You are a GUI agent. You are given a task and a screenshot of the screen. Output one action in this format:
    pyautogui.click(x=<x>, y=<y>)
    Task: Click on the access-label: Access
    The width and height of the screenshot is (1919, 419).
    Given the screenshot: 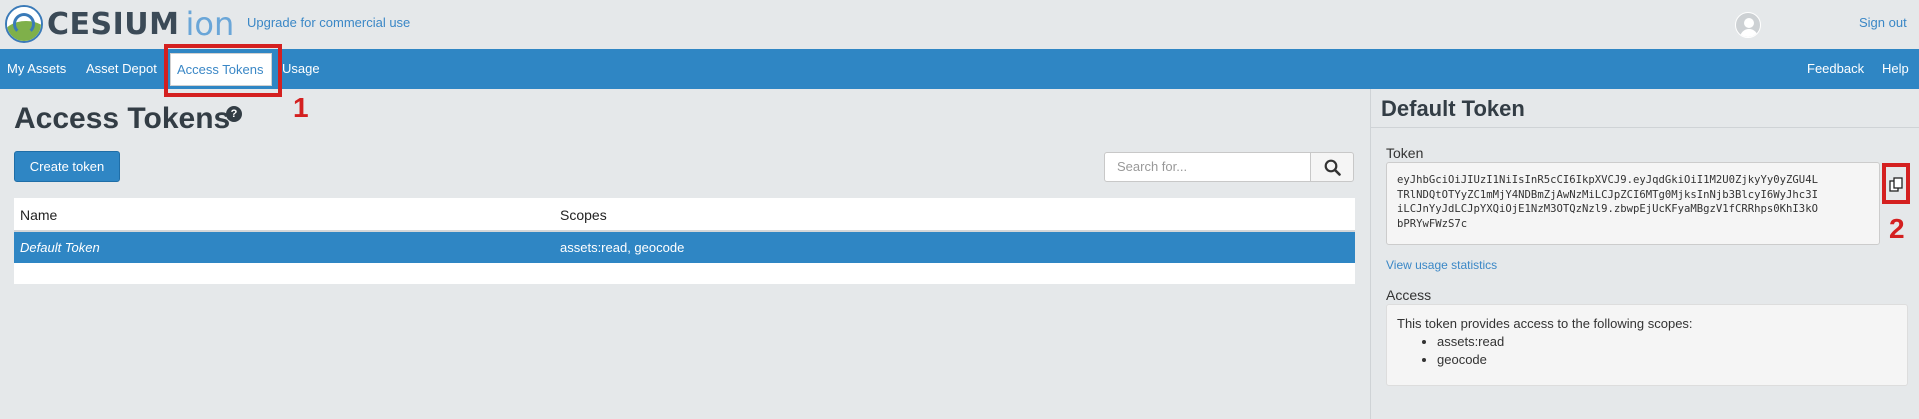 What is the action you would take?
    pyautogui.click(x=1409, y=295)
    